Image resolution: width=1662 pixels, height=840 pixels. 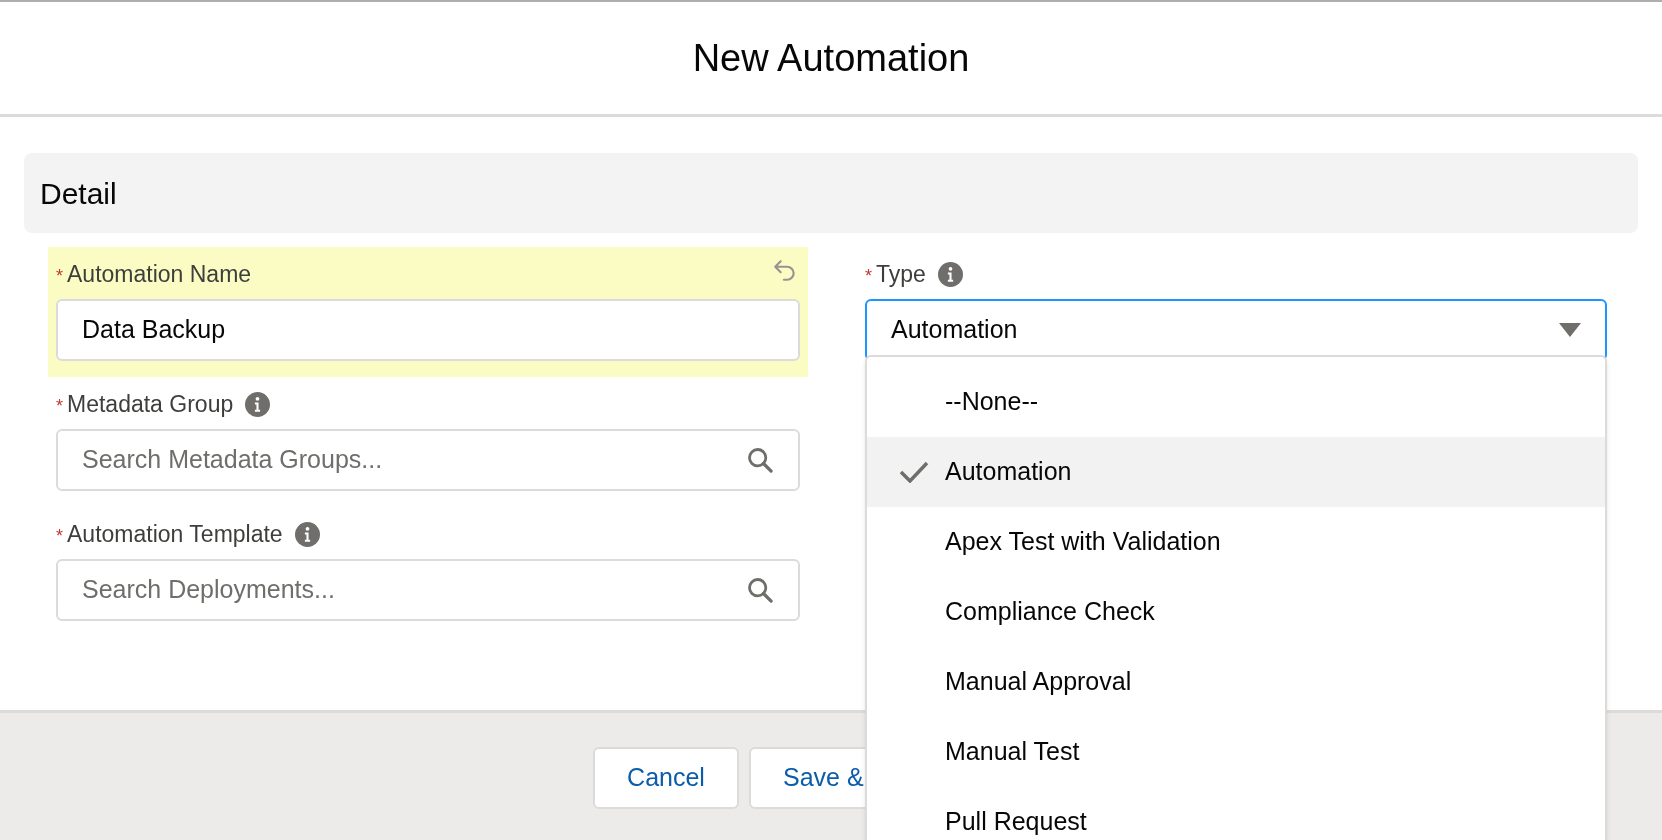 I want to click on field-value: Data Backup, so click(x=154, y=330).